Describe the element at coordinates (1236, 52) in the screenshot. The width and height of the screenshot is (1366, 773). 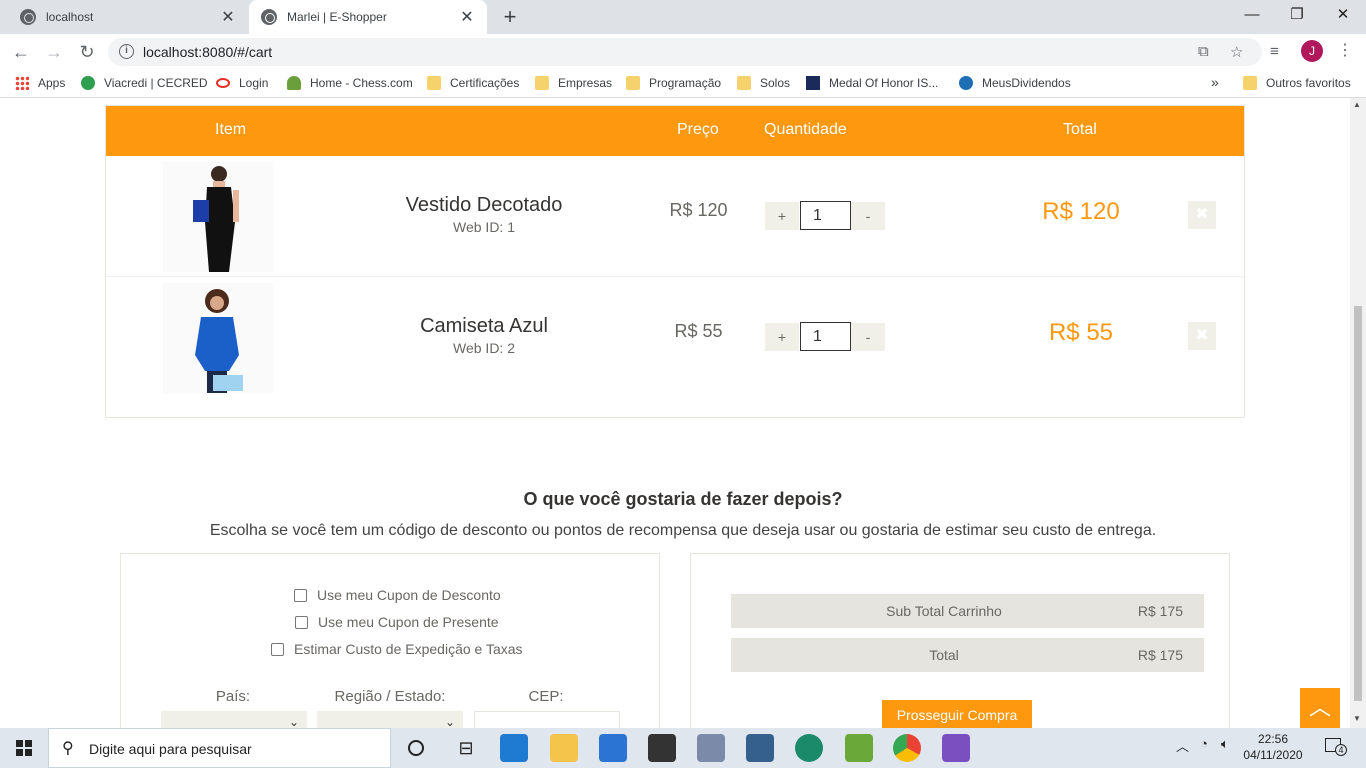
I see `star-icon: ☆` at that location.